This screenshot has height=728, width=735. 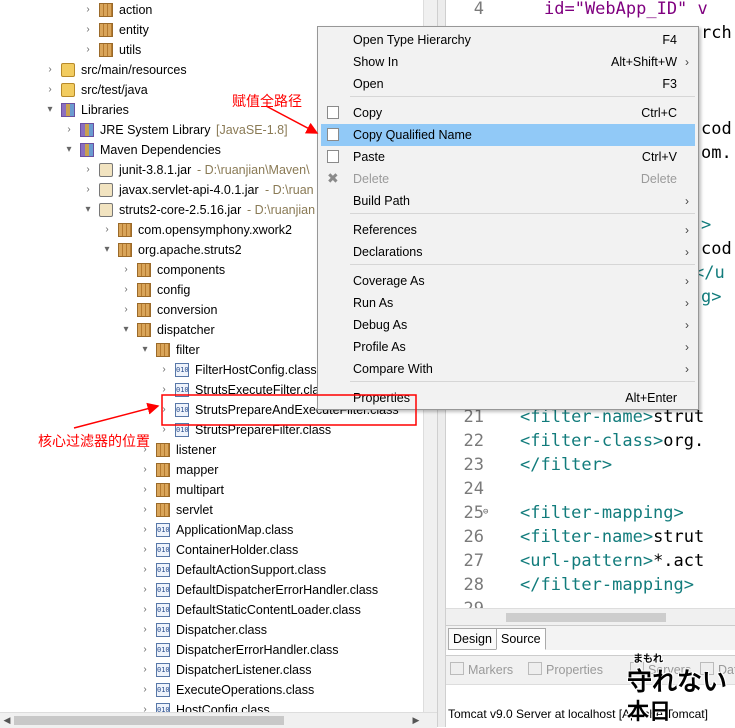 What do you see at coordinates (612, 441) in the screenshot?
I see `code-line: <filter-class>org.` at bounding box center [612, 441].